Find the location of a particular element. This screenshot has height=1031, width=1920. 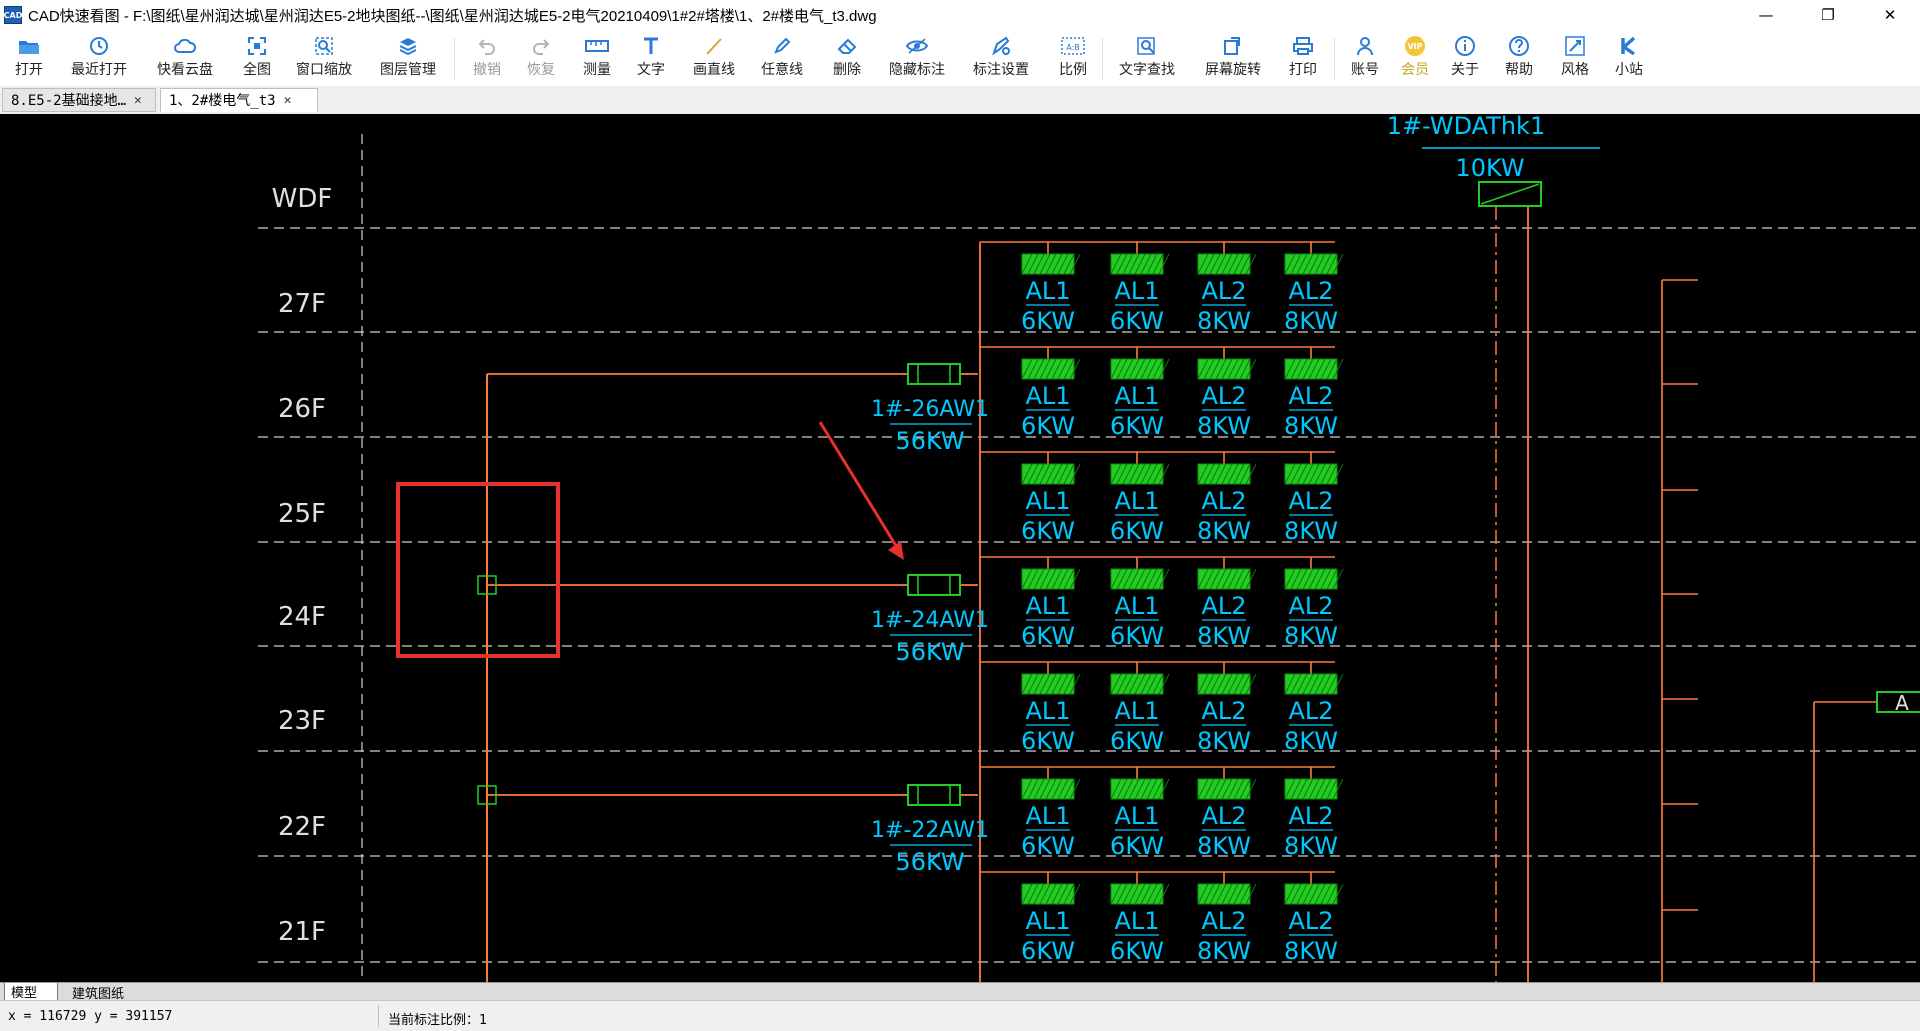

redo-button: 恢复 is located at coordinates (541, 58).